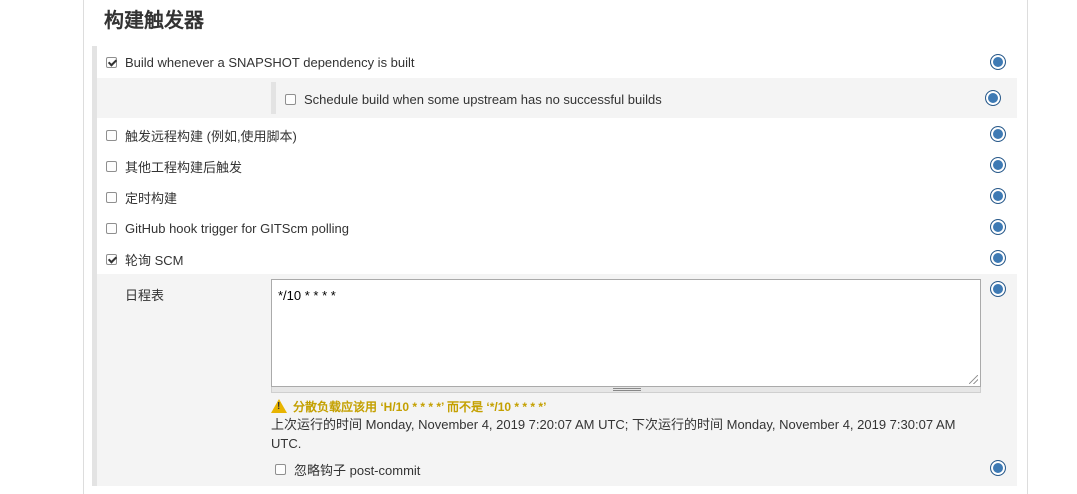 This screenshot has height=494, width=1077. Describe the element at coordinates (211, 135) in the screenshot. I see `trigger-remote-label: 触发远程构建 (例如,使用脚本)` at that location.